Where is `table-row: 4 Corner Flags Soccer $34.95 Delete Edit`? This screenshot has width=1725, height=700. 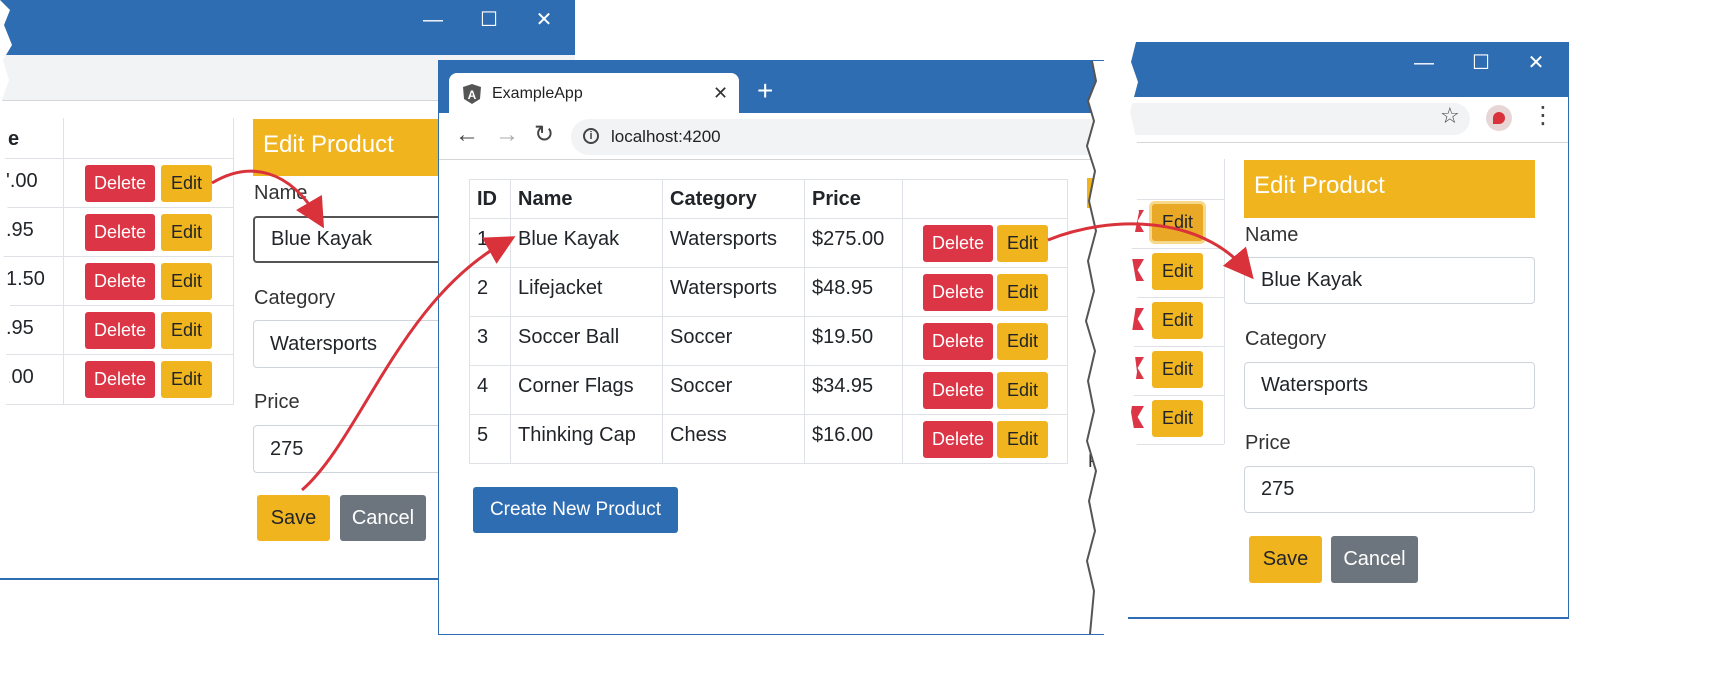 table-row: 4 Corner Flags Soccer $34.95 Delete Edit is located at coordinates (768, 390).